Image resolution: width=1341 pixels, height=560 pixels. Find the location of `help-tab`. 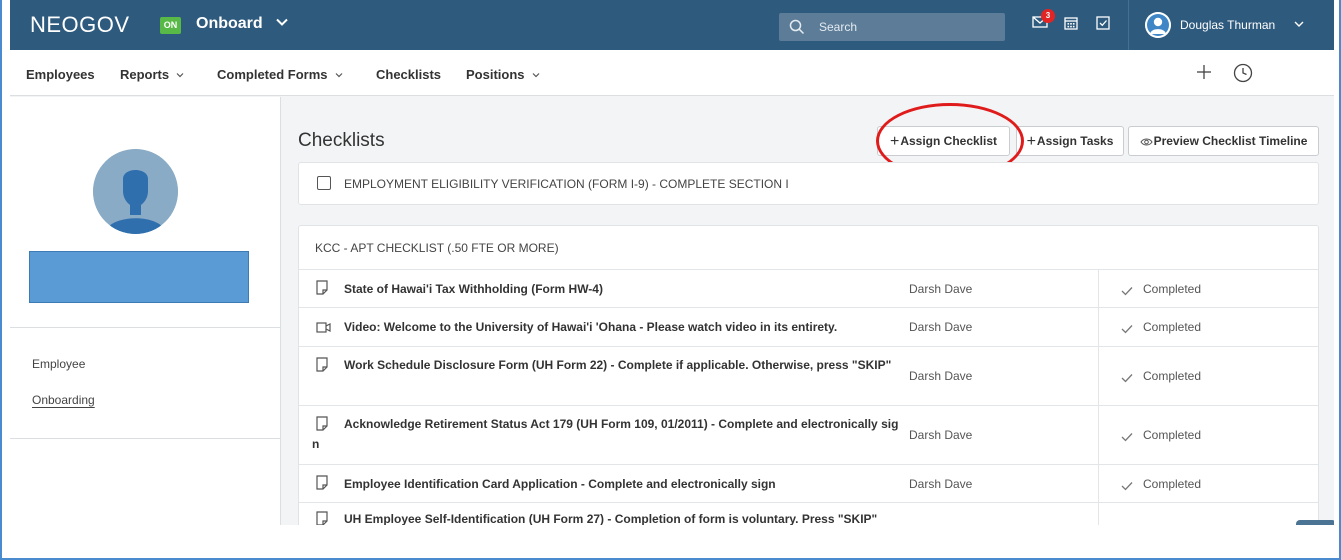

help-tab is located at coordinates (1315, 522).